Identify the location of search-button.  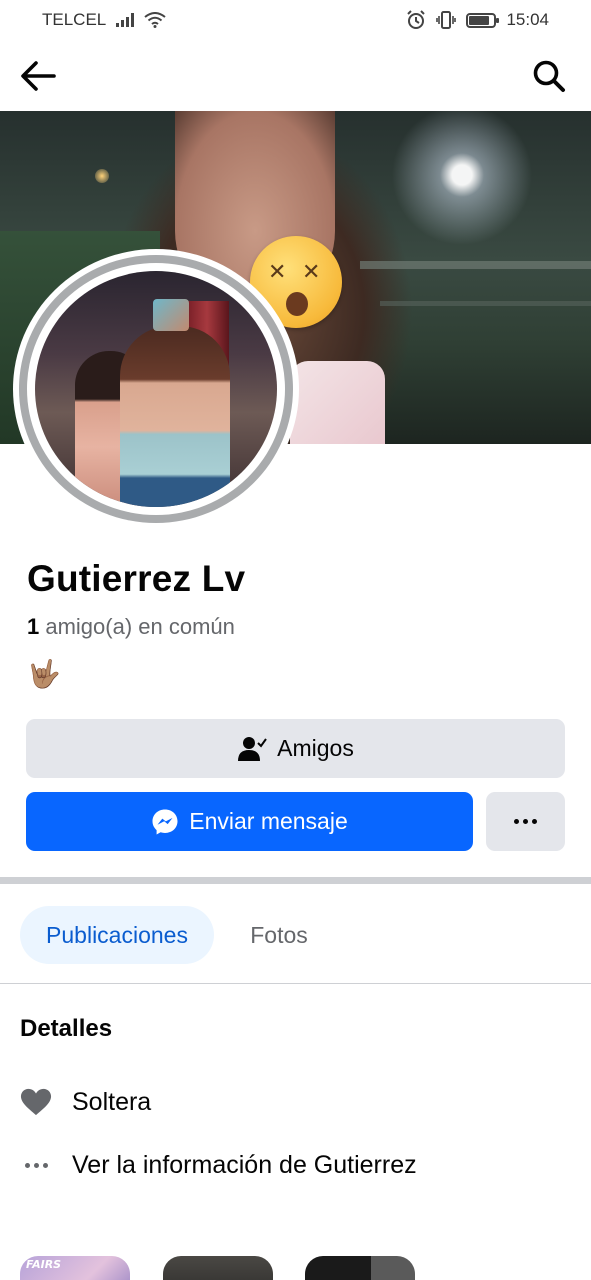
(549, 76).